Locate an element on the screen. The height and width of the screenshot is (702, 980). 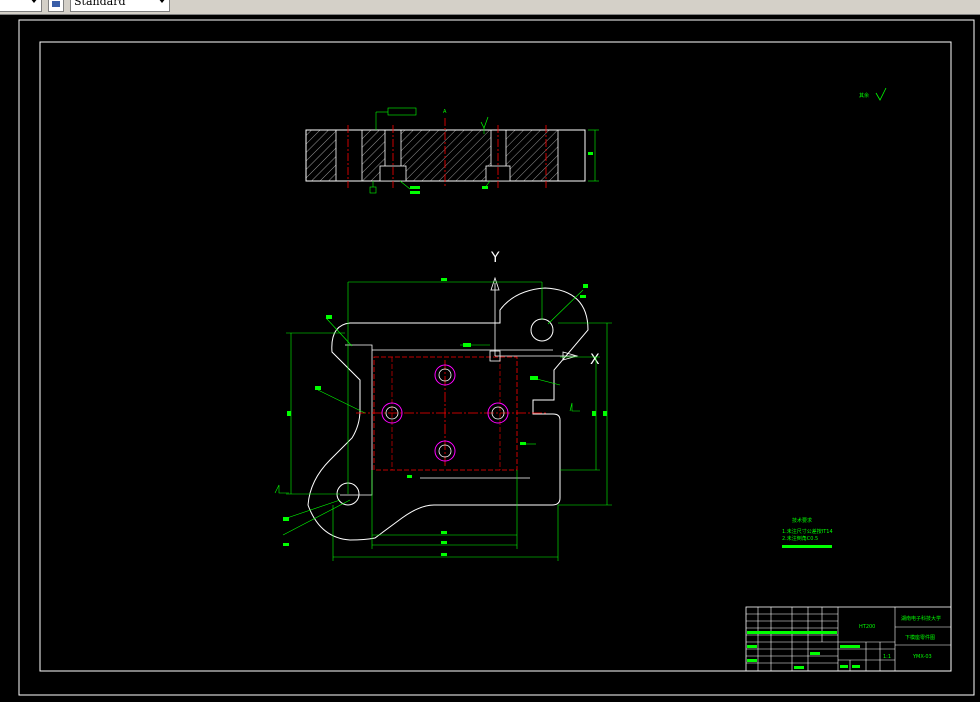
title-block-school: 湖南电子科技大学 is located at coordinates (921, 618).